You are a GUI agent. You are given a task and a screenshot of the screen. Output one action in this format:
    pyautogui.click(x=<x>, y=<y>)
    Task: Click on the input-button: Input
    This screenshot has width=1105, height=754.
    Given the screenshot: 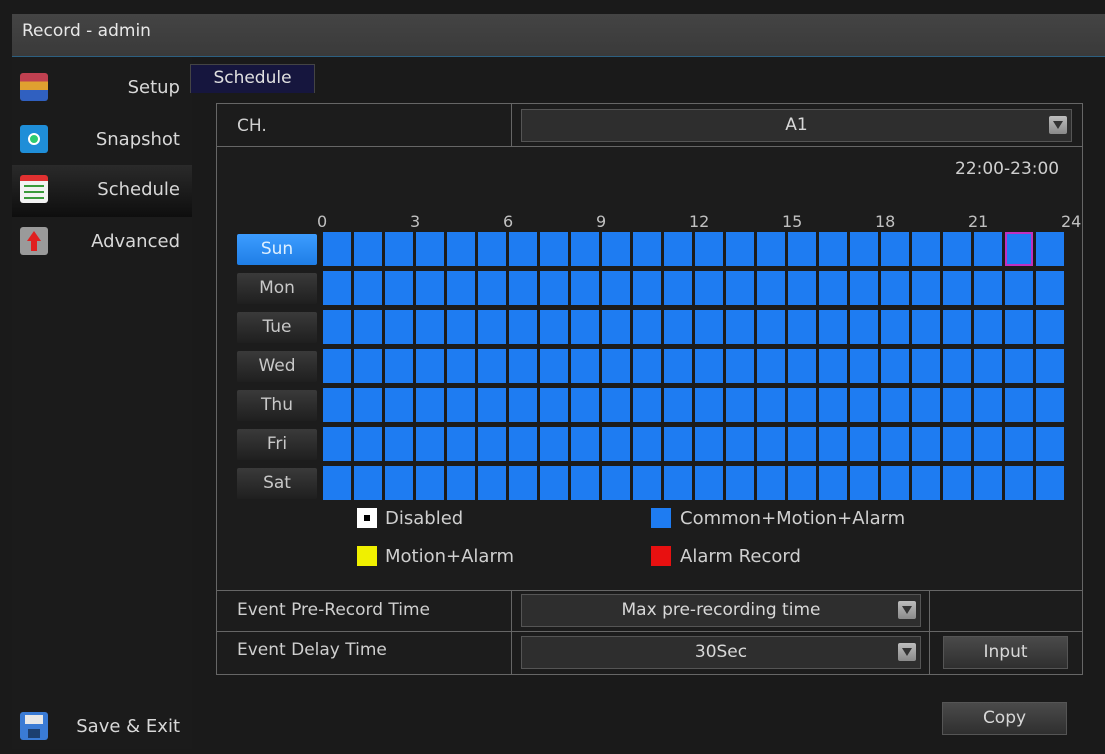 What is the action you would take?
    pyautogui.click(x=1005, y=652)
    